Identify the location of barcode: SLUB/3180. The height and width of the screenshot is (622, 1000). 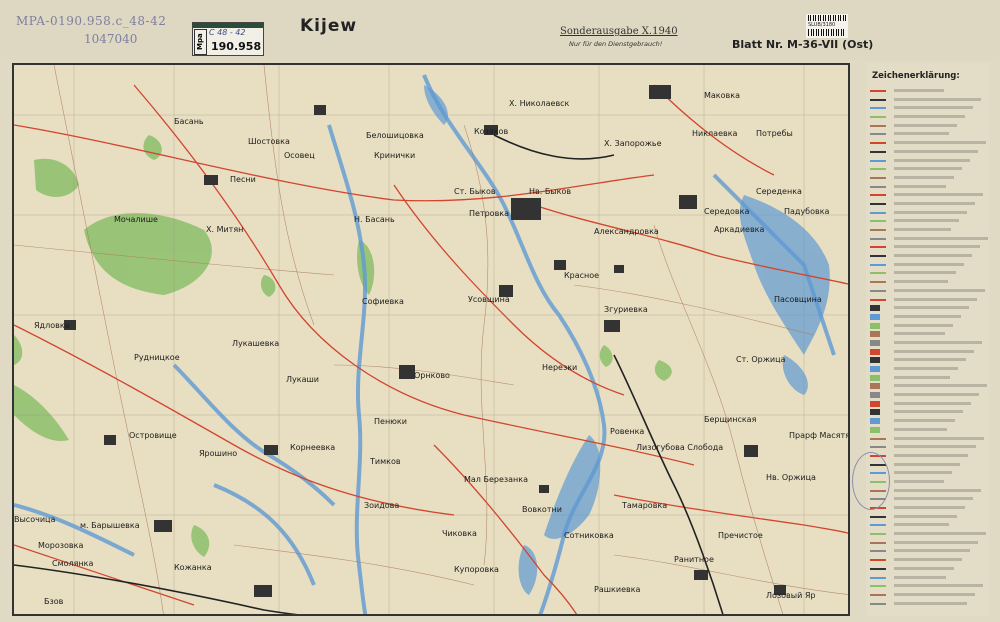
(827, 26).